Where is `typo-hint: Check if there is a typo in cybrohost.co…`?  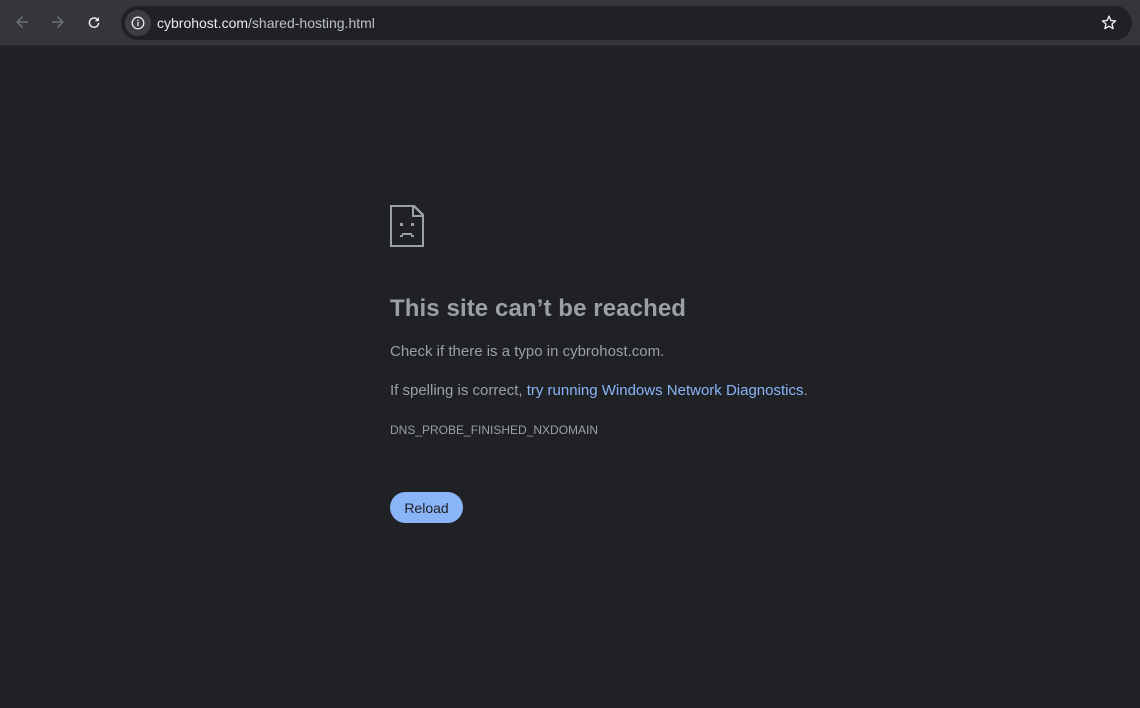
typo-hint: Check if there is a typo in cybrohost.co… is located at coordinates (527, 351).